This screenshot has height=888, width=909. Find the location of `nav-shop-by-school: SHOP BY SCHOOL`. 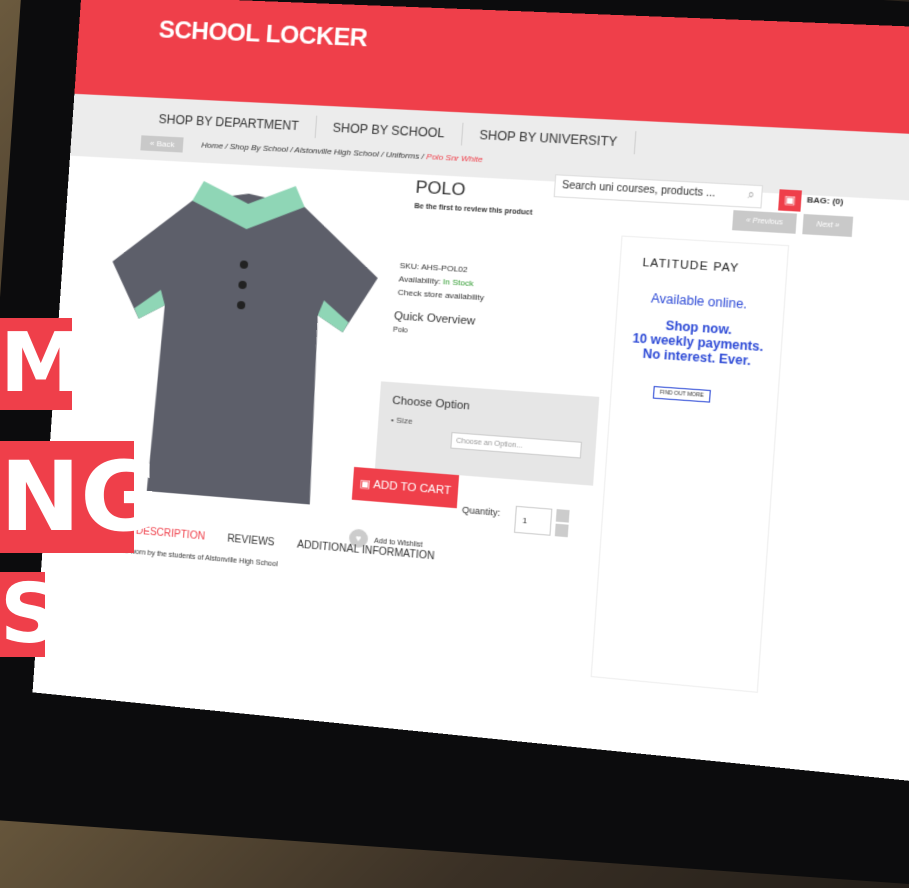

nav-shop-by-school: SHOP BY SCHOOL is located at coordinates (389, 130).